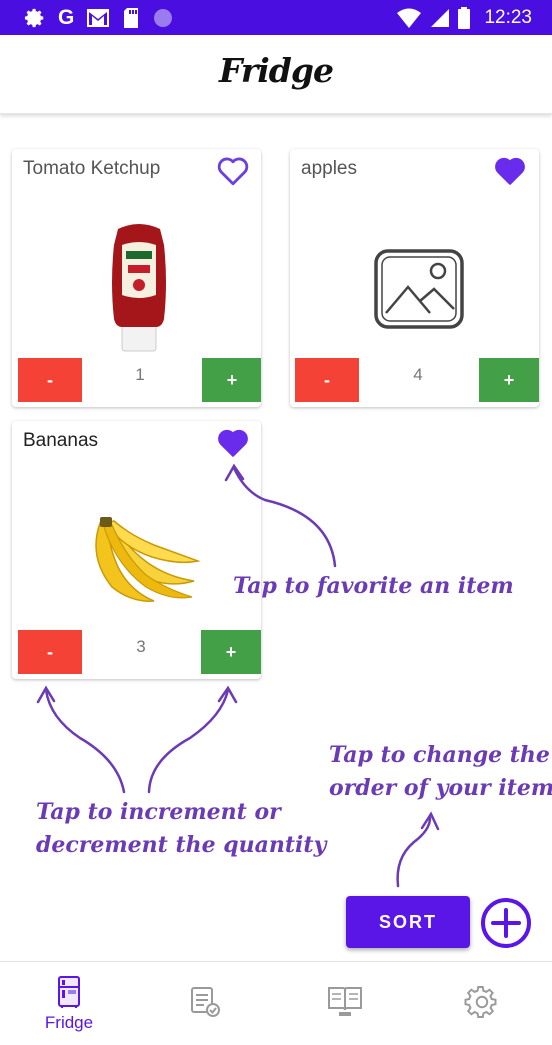 The width and height of the screenshot is (552, 1045). What do you see at coordinates (85, 741) in the screenshot?
I see `arrow-to-decrement` at bounding box center [85, 741].